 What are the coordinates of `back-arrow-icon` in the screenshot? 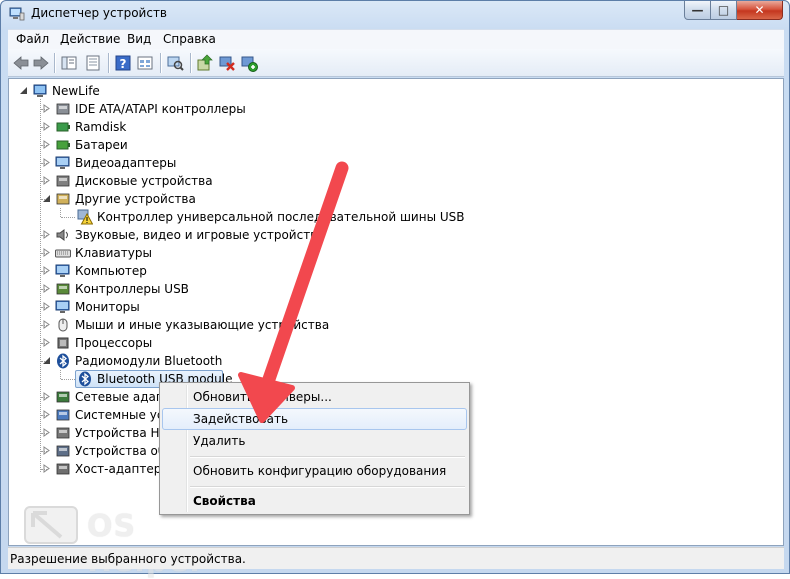 It's located at (21, 63).